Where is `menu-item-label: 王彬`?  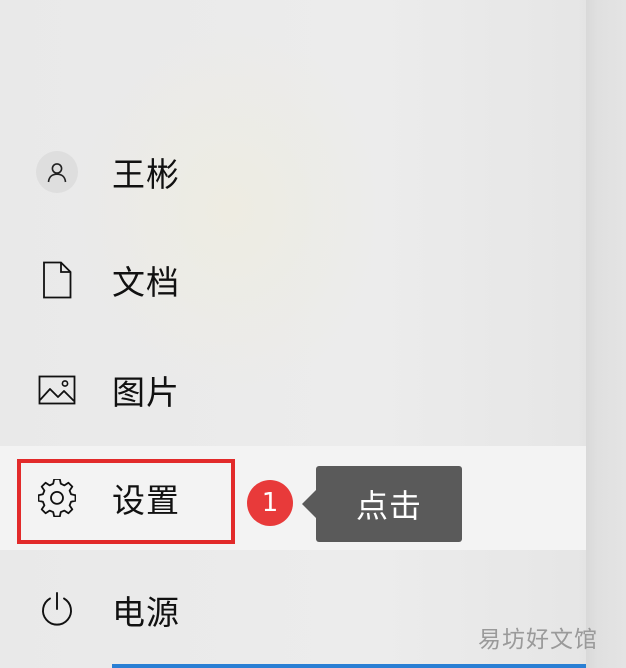
menu-item-label: 王彬 is located at coordinates (146, 174).